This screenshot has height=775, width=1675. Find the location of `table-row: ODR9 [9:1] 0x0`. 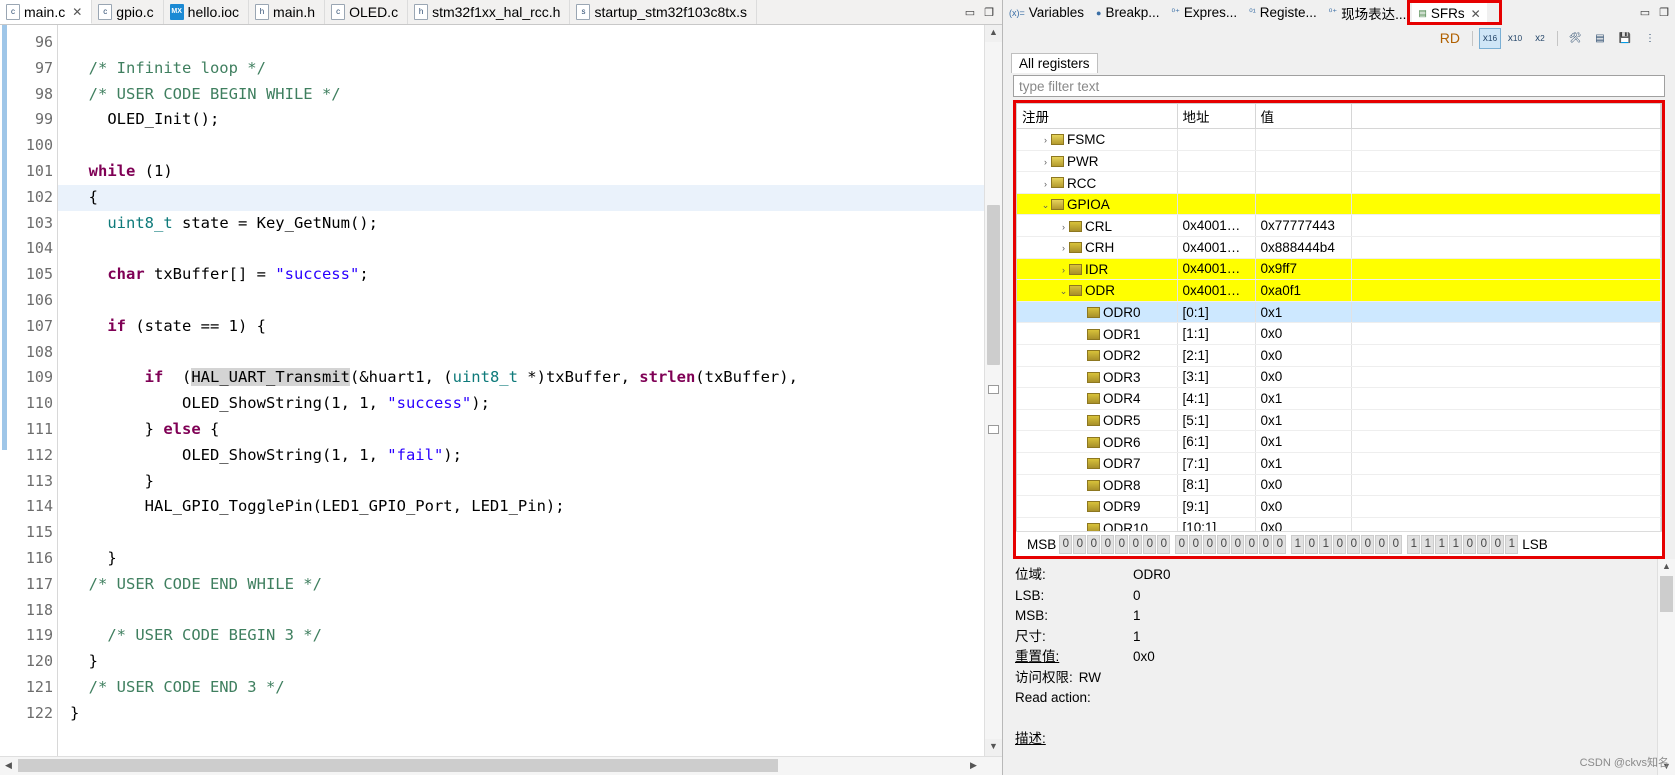

table-row: ODR9 [9:1] 0x0 is located at coordinates (1339, 506).